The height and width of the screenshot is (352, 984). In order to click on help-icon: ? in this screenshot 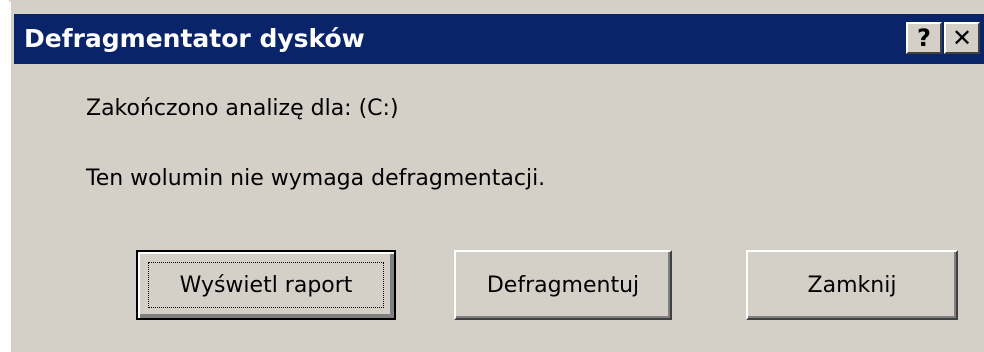, I will do `click(924, 38)`.